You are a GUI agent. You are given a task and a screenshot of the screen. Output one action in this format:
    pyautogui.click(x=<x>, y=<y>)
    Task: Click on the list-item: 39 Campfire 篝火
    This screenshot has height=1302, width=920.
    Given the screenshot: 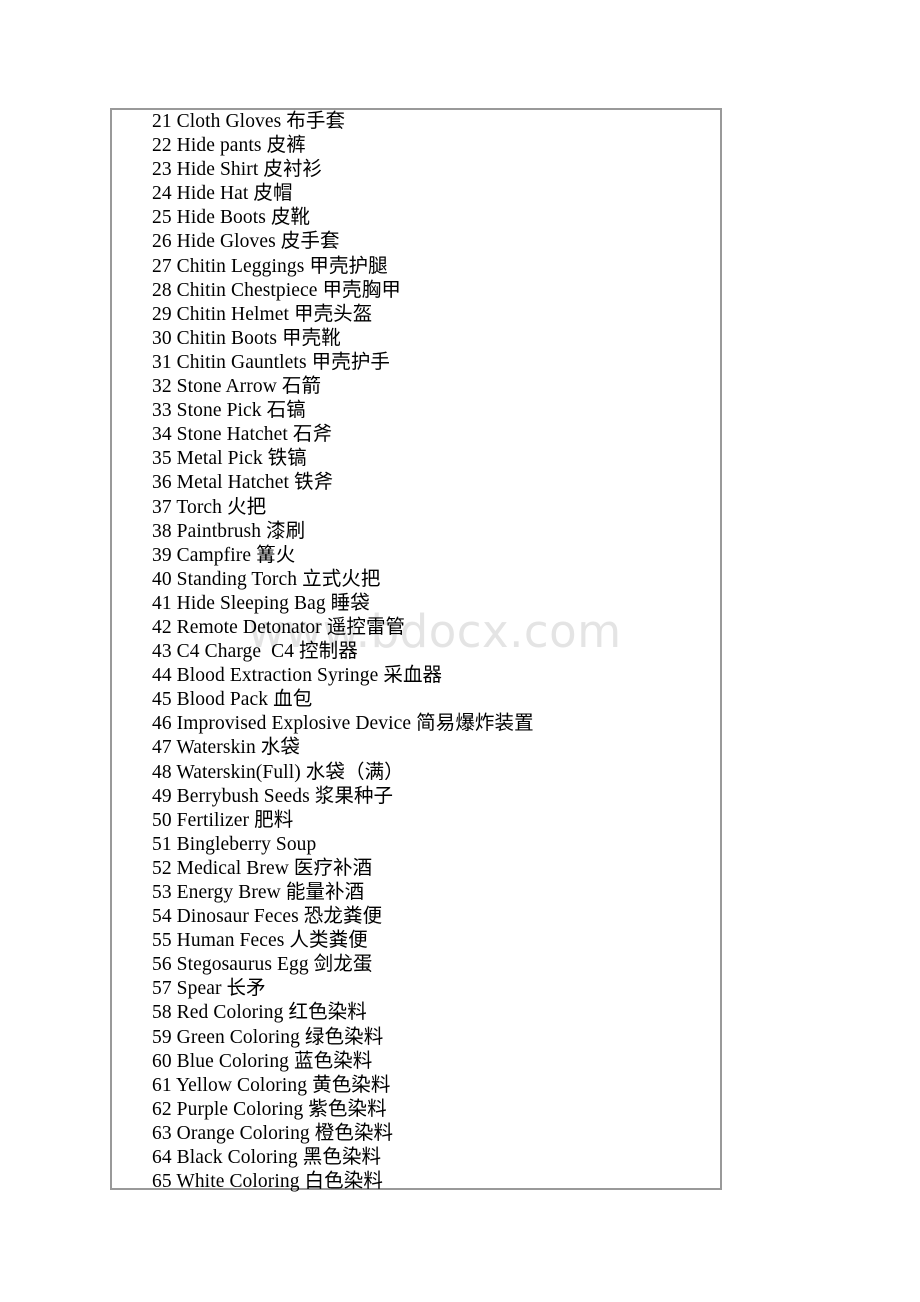 What is the action you would take?
    pyautogui.click(x=224, y=555)
    